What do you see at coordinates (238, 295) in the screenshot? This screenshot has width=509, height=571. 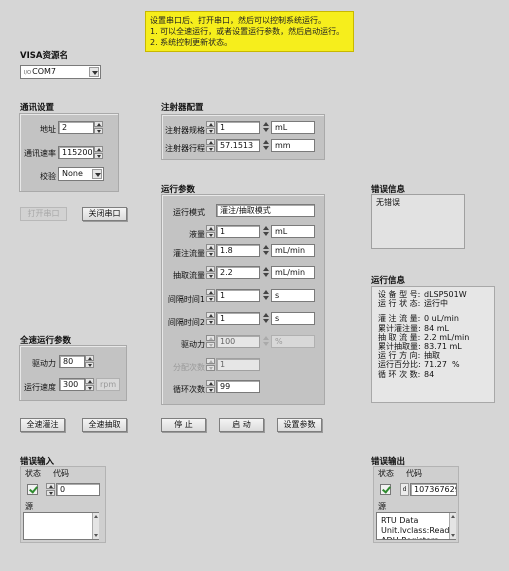 I see `interval1-input: 1` at bounding box center [238, 295].